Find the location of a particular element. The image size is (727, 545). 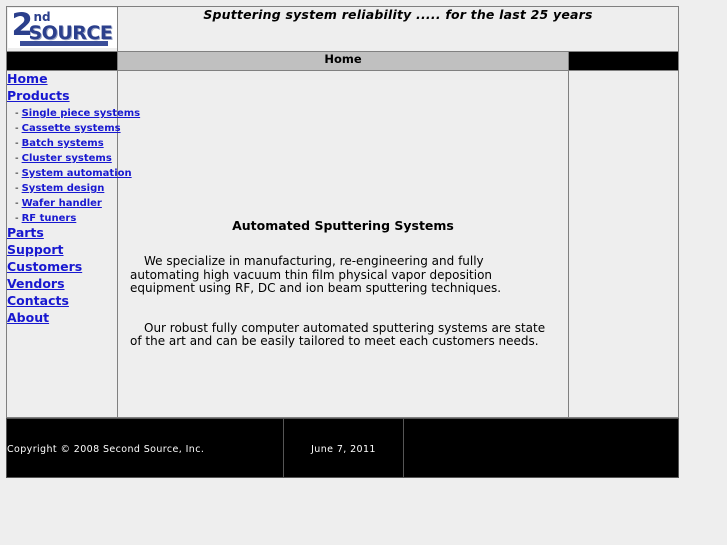

sidebar-link-system-design: System design is located at coordinates (63, 188).